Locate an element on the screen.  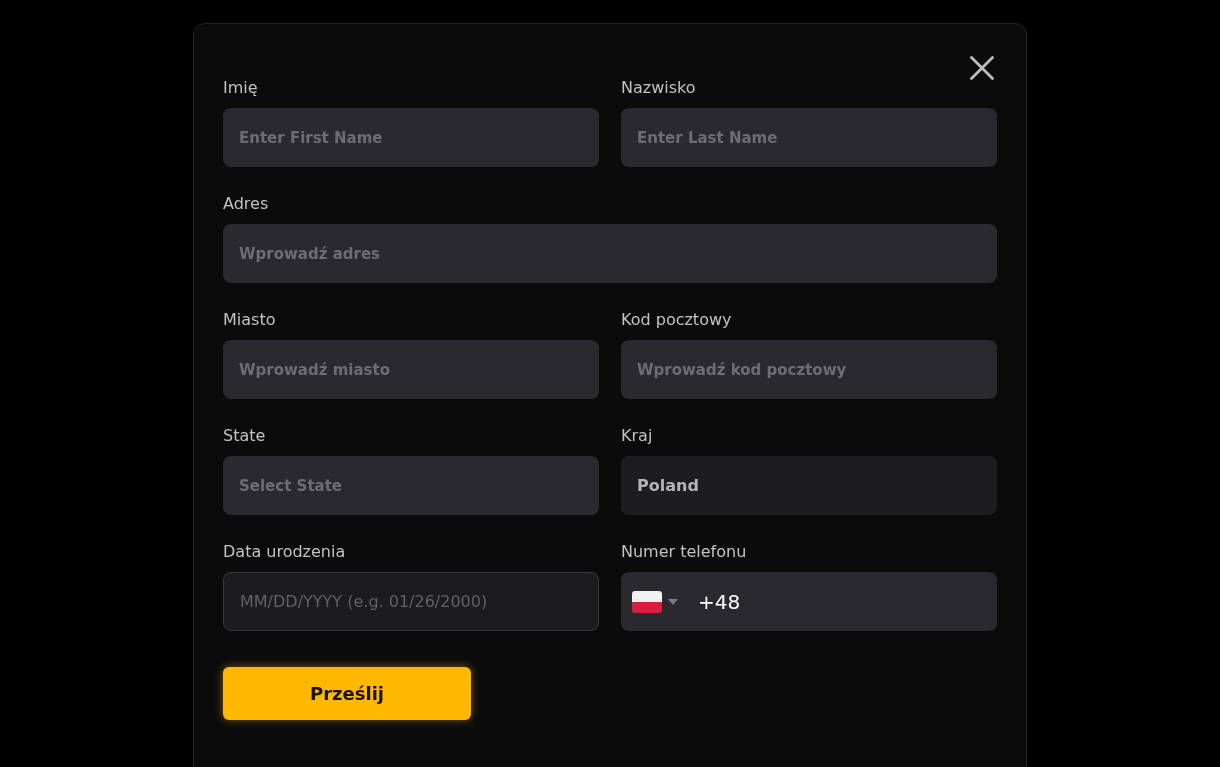
field-label: Kraj is located at coordinates (637, 436).